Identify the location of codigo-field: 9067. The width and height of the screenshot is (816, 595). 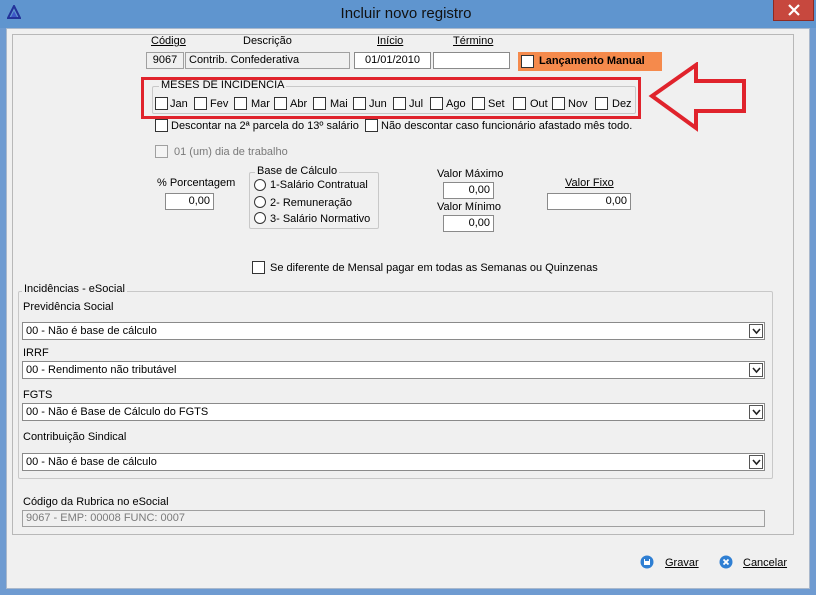
(165, 60).